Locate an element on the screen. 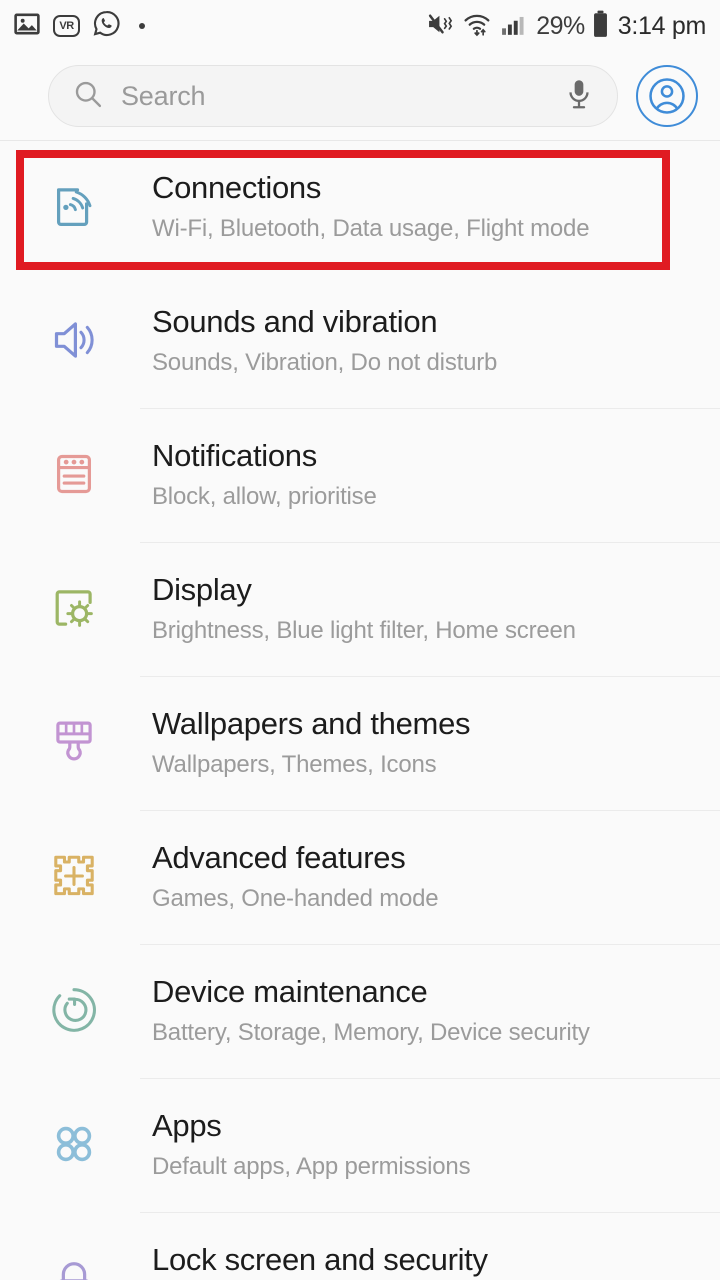 The height and width of the screenshot is (1280, 720). settings-row-text: Lock screen and security is located at coordinates (417, 1246).